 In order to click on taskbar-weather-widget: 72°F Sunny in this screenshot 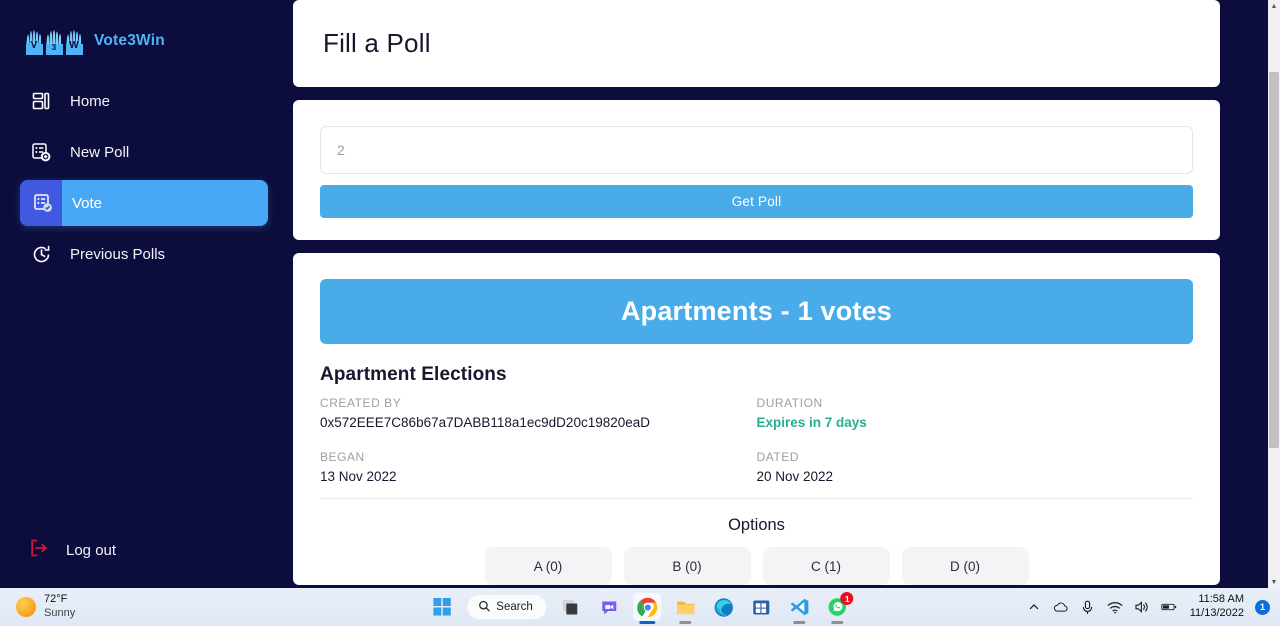, I will do `click(100, 607)`.